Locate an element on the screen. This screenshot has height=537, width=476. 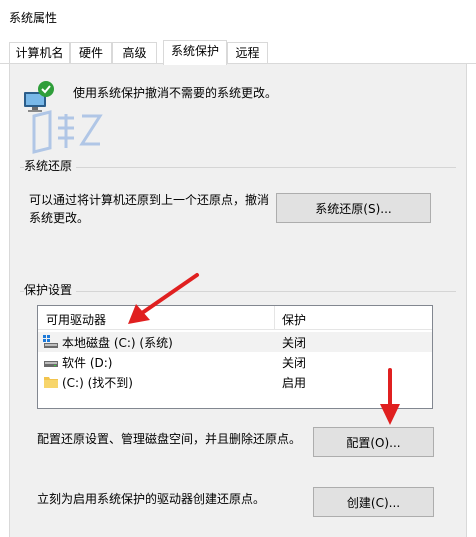
tab-advanced: 高级 is located at coordinates (134, 53).